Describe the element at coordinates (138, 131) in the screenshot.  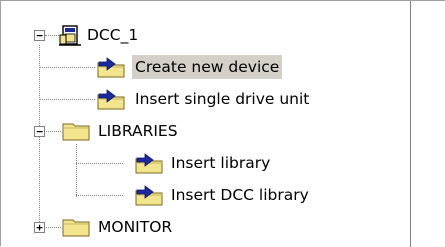
I see `tree-item-libraries: LIBRARIES` at that location.